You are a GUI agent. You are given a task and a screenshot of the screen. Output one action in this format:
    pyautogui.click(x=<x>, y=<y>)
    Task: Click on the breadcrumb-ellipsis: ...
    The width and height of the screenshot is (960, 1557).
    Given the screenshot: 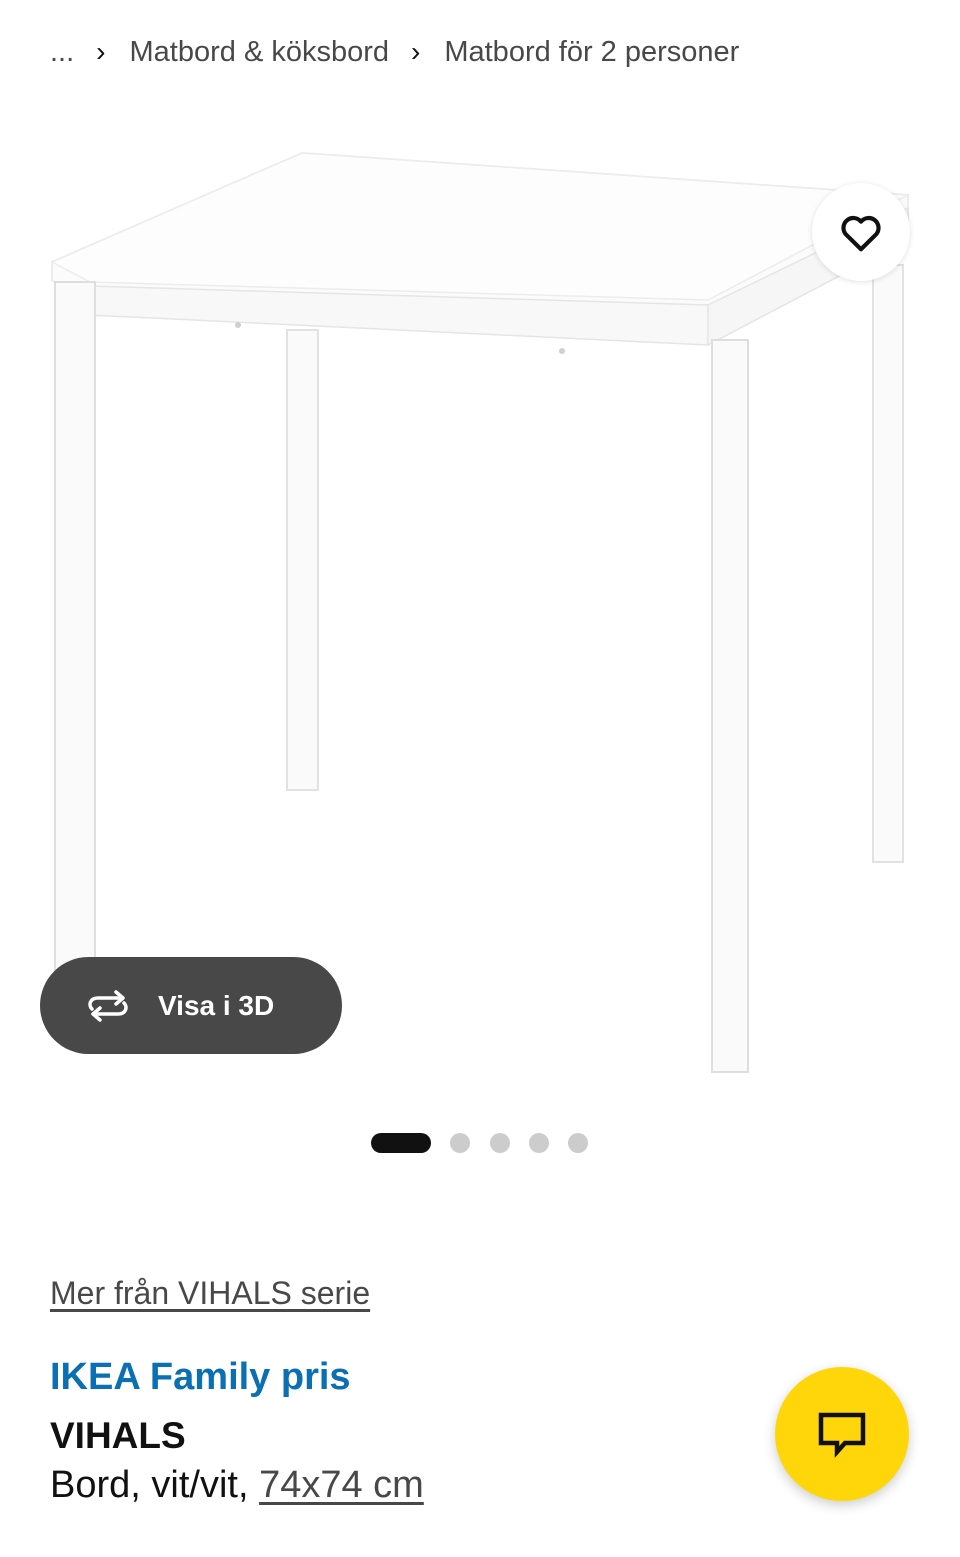 What is the action you would take?
    pyautogui.click(x=62, y=52)
    